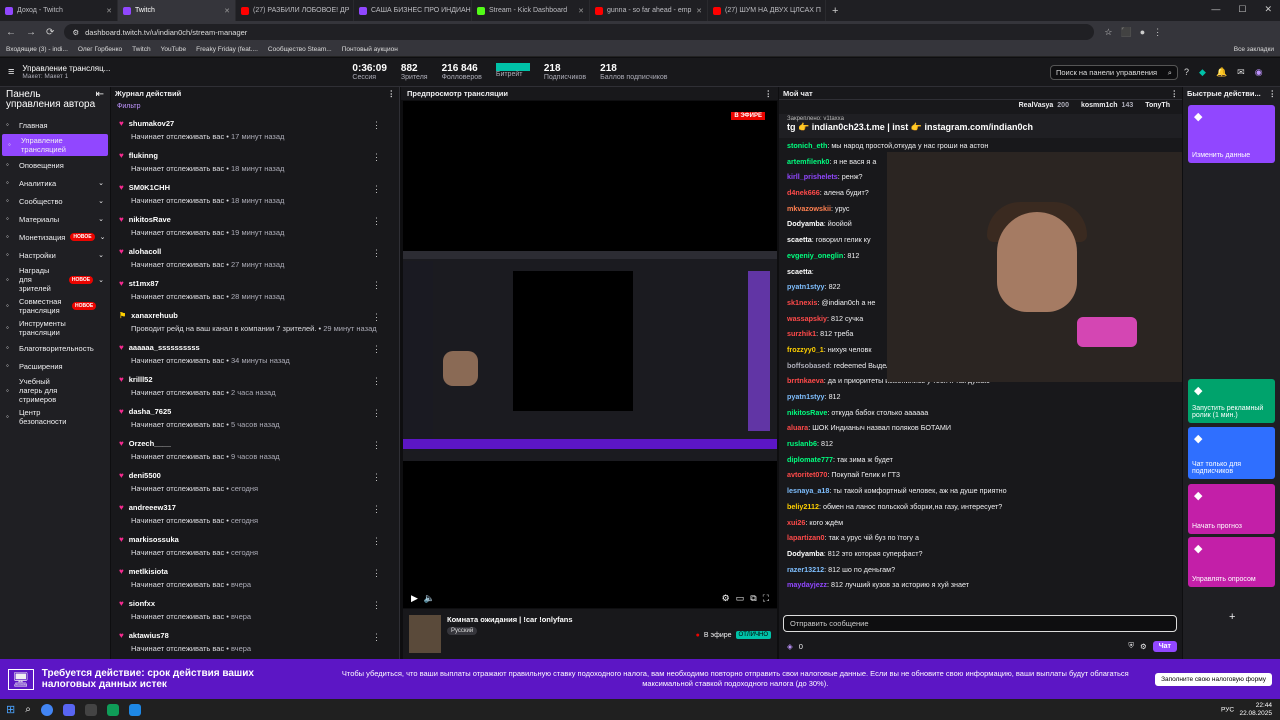 This screenshot has width=1280, height=720. What do you see at coordinates (295, 10) in the screenshot?
I see `browser-tab: (27) РАЗБИЛИ ЛОБОВОЕ! ДР✕` at bounding box center [295, 10].